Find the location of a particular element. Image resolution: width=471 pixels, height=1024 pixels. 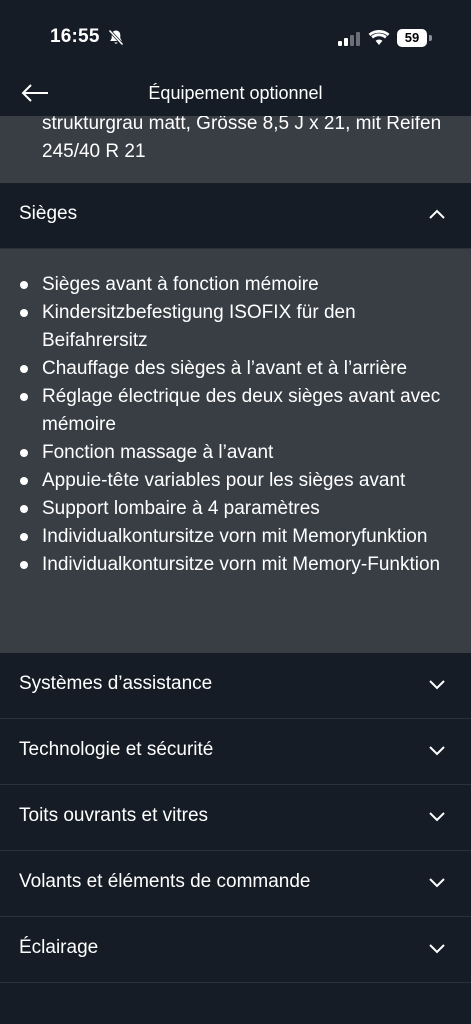

status-bar: 16:55 59 is located at coordinates (235, 38).